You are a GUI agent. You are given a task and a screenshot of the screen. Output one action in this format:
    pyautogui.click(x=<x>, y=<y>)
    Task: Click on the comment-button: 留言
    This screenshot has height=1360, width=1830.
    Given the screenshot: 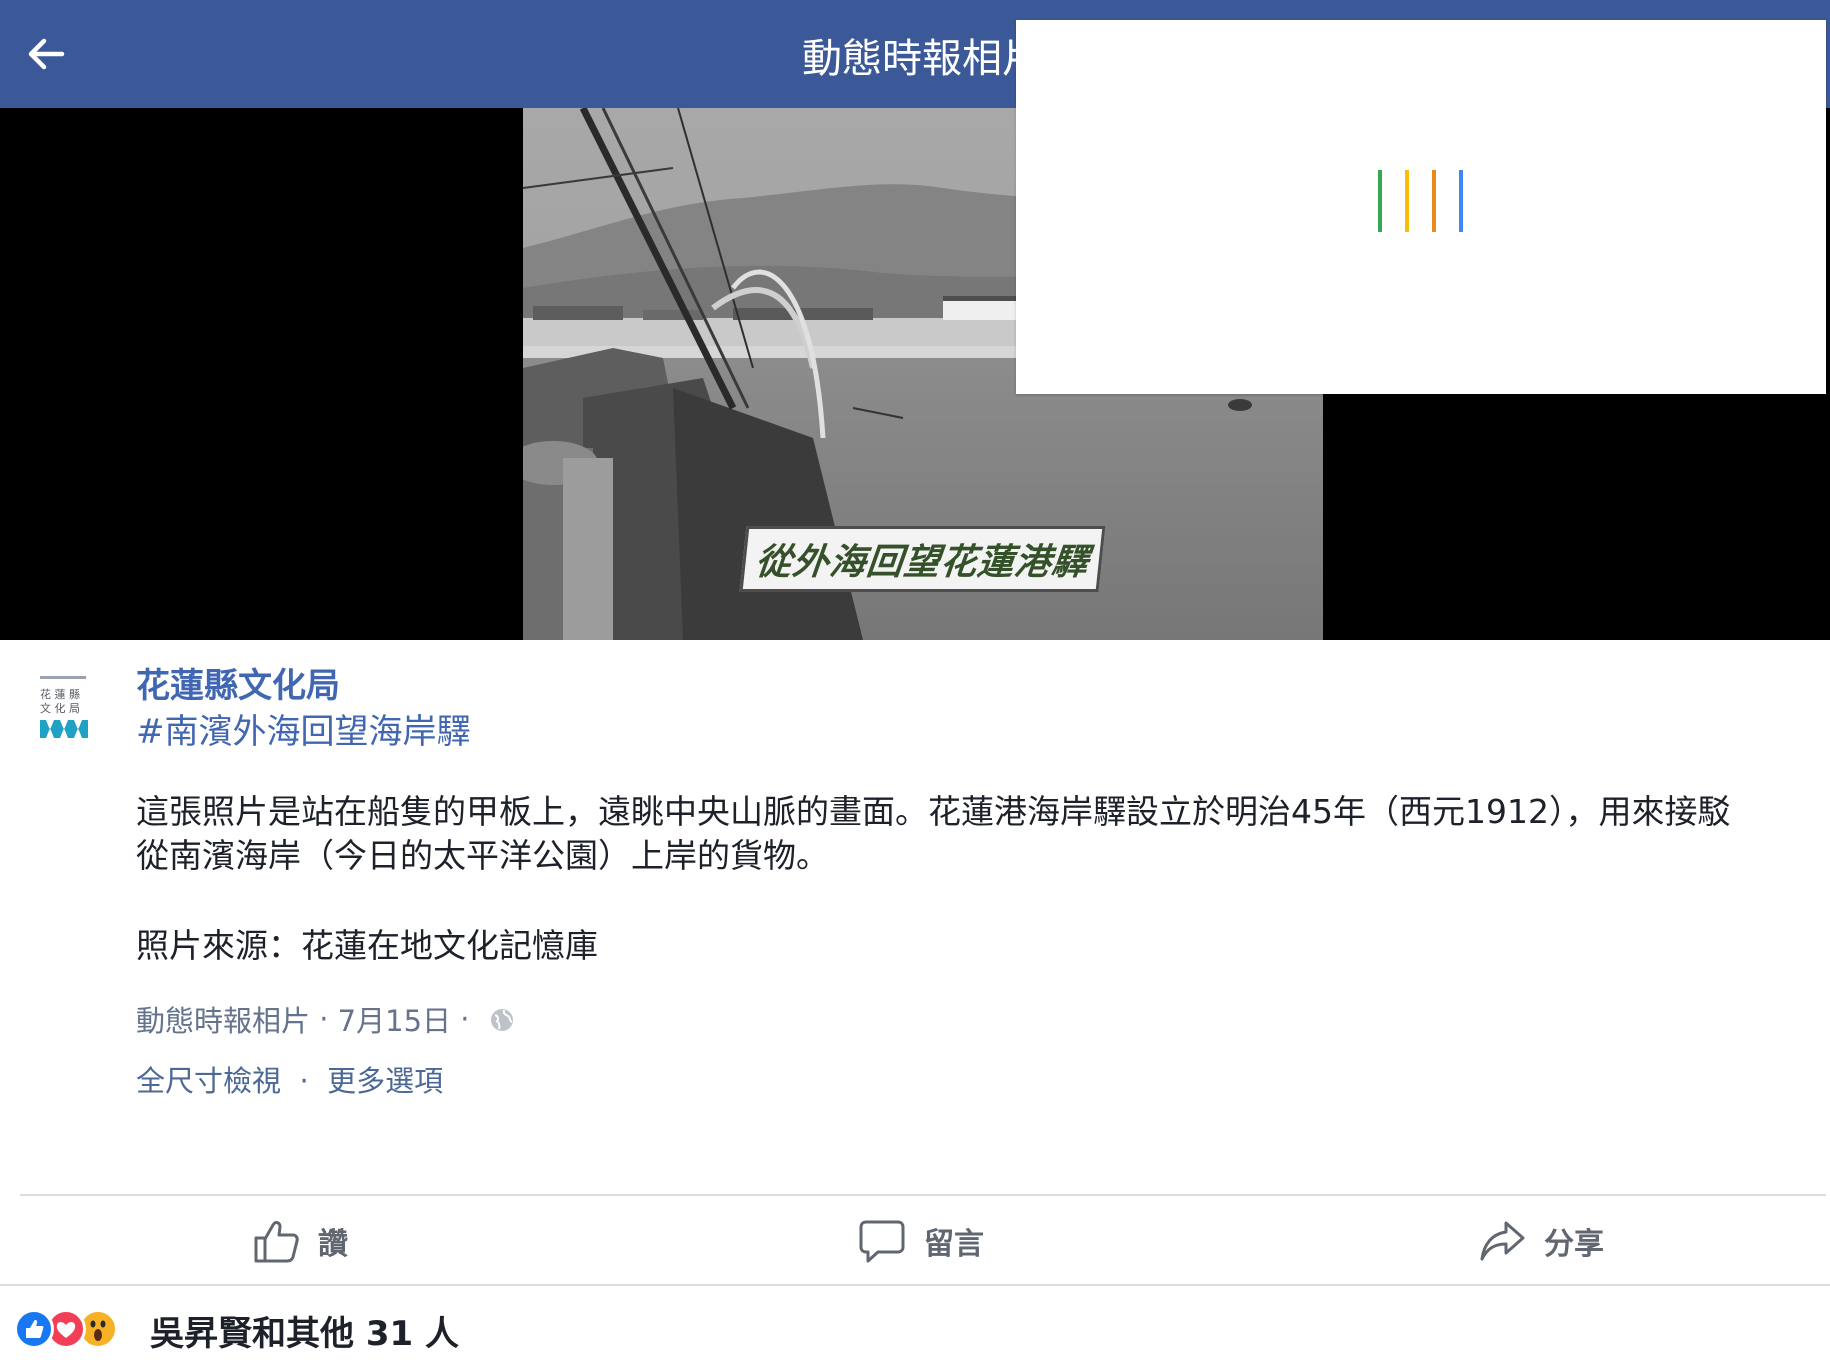 What is the action you would take?
    pyautogui.click(x=921, y=1241)
    